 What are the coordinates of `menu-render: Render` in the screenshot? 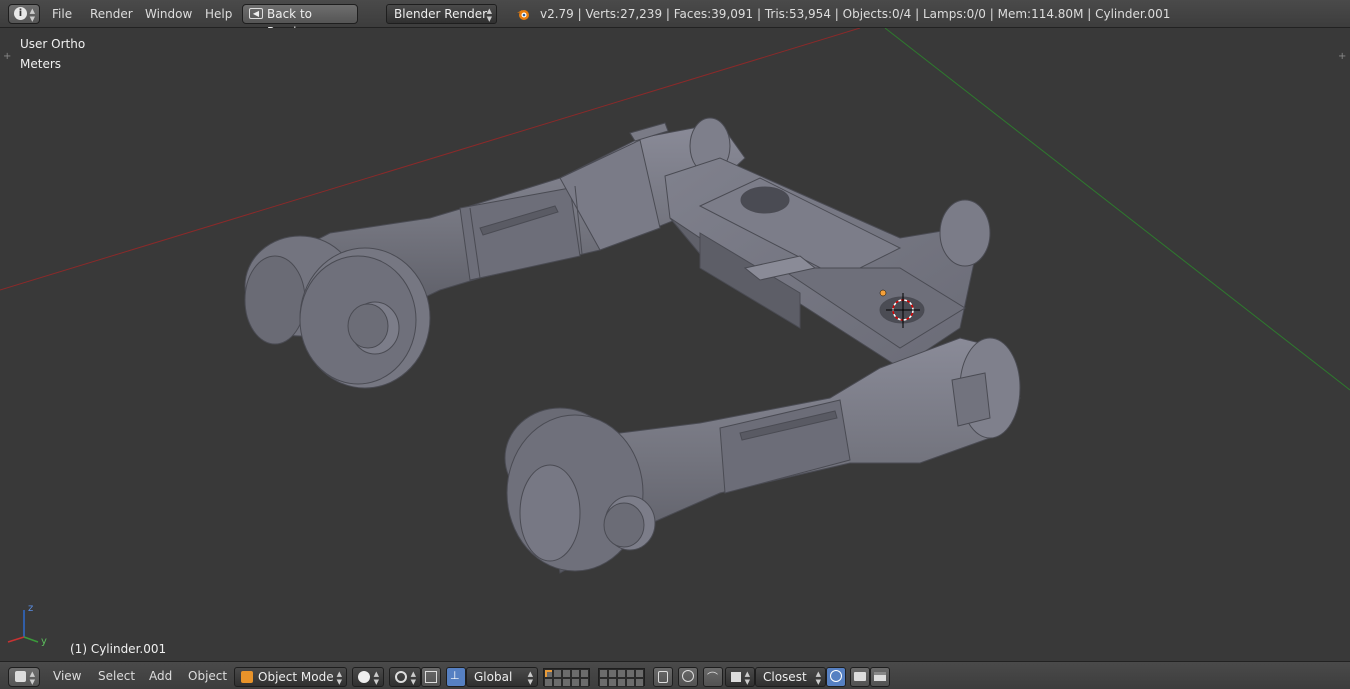 It's located at (111, 14).